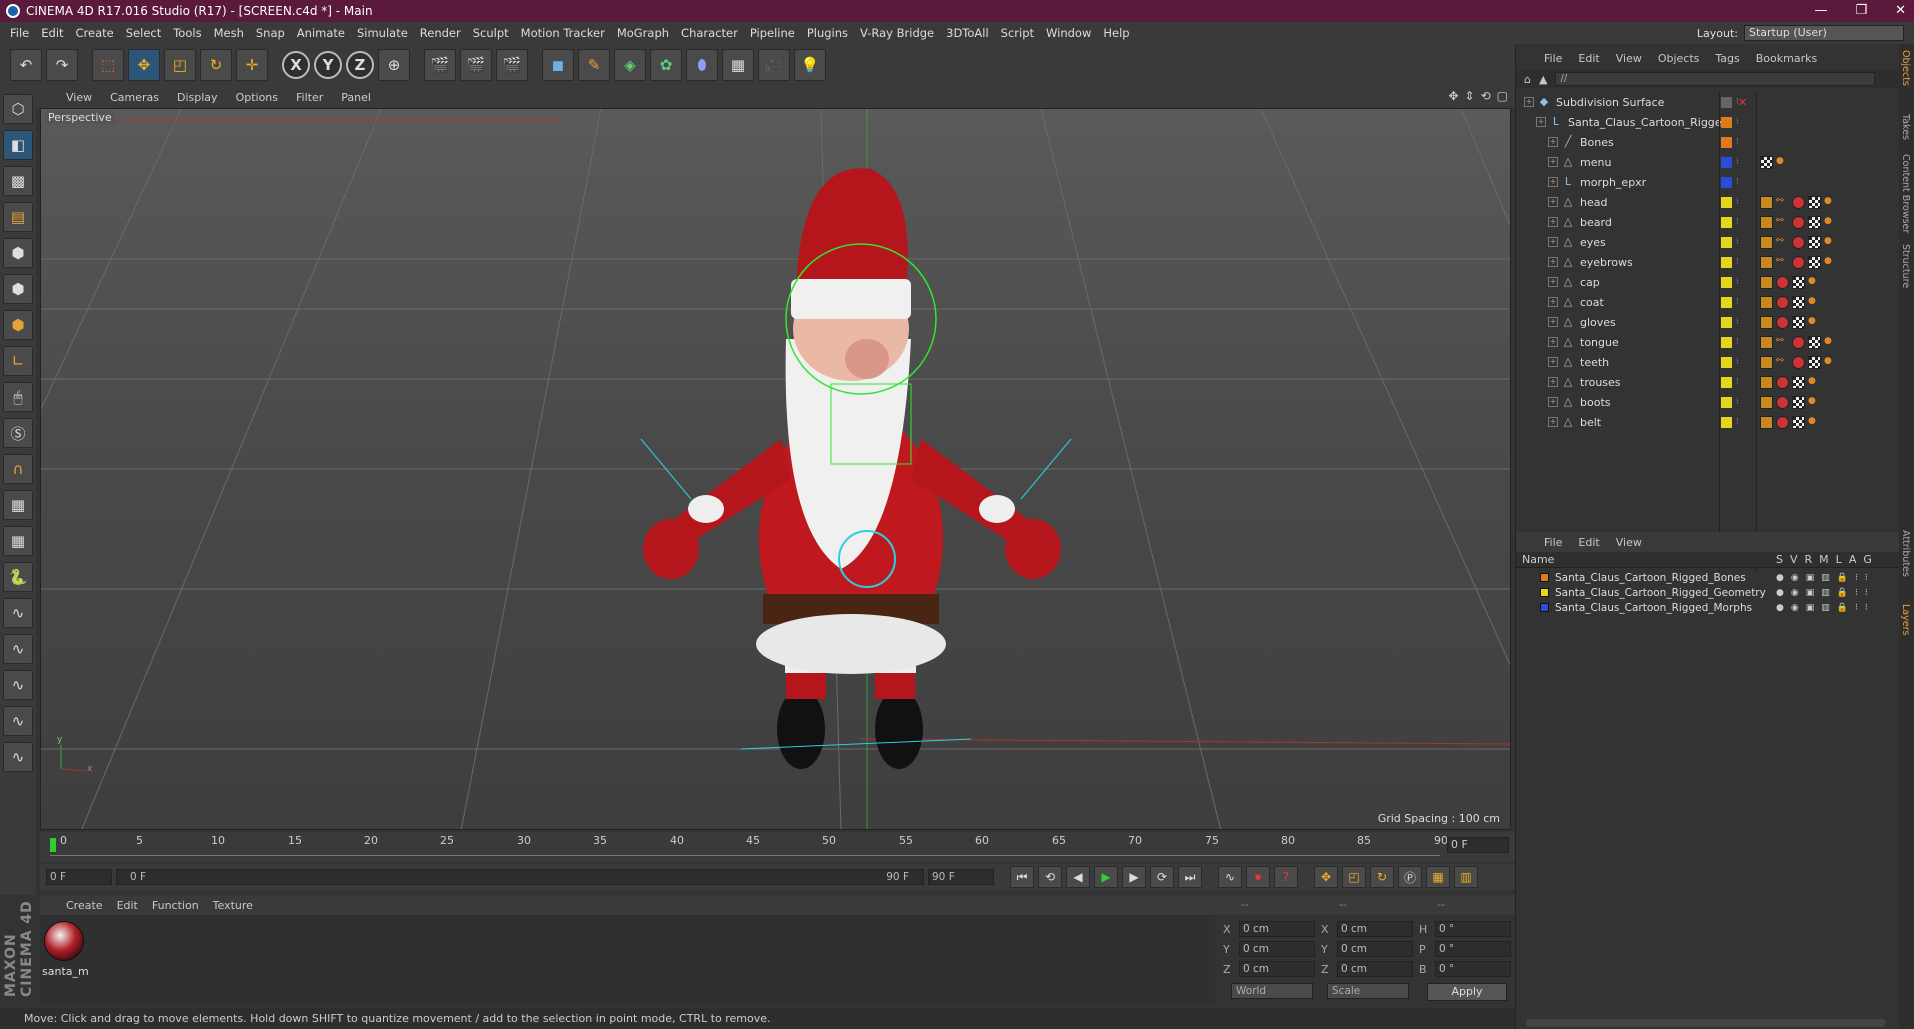 The width and height of the screenshot is (1914, 1029). Describe the element at coordinates (1708, 322) in the screenshot. I see `object-row: + △ gloves ⁝ ●` at that location.